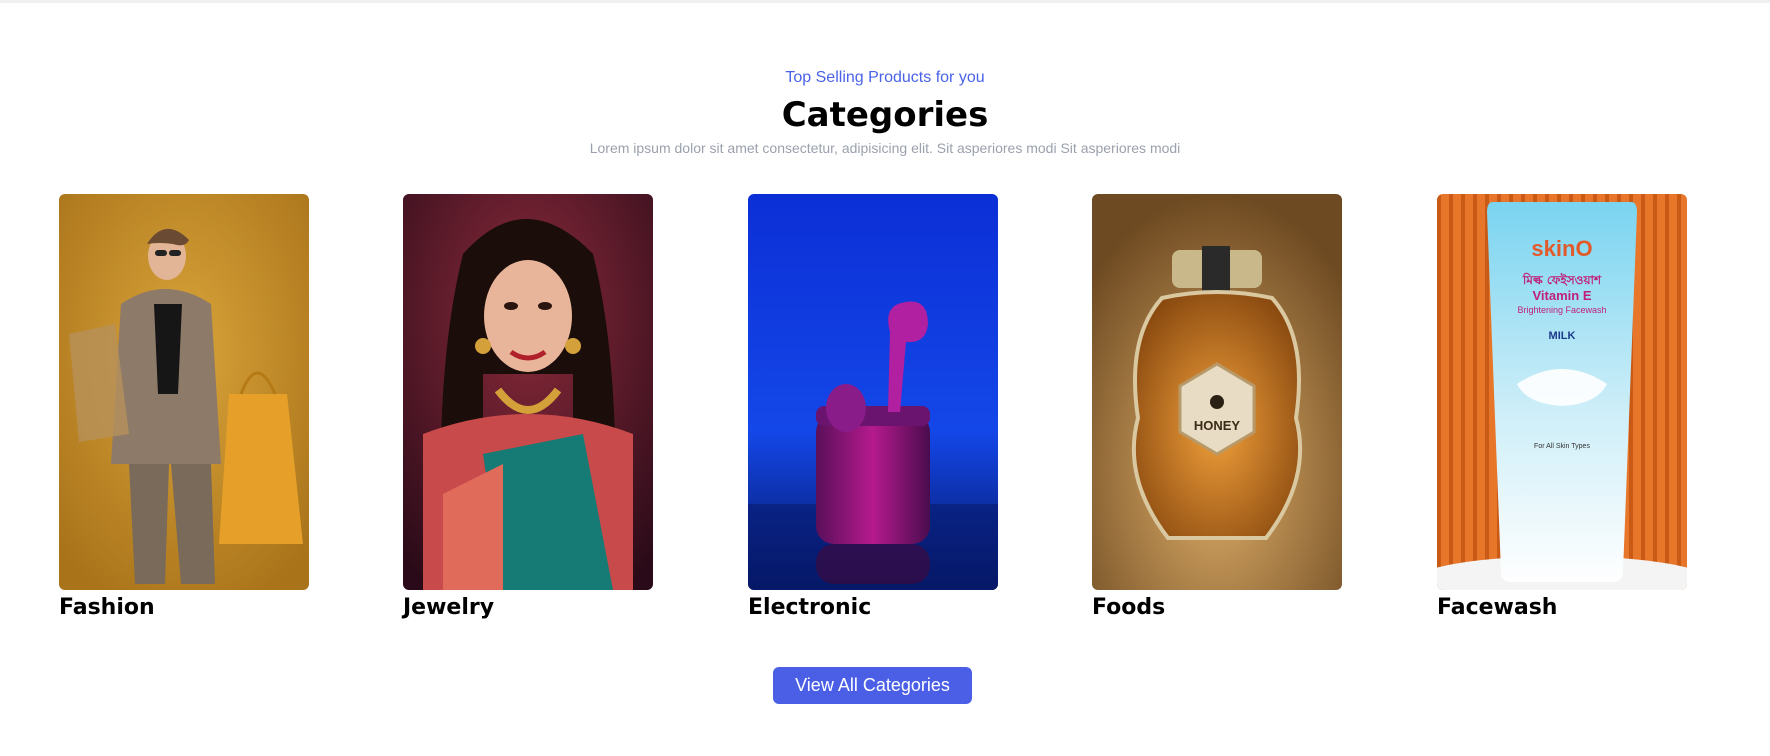 Image resolution: width=1770 pixels, height=756 pixels. I want to click on category-label: Electronic, so click(873, 608).